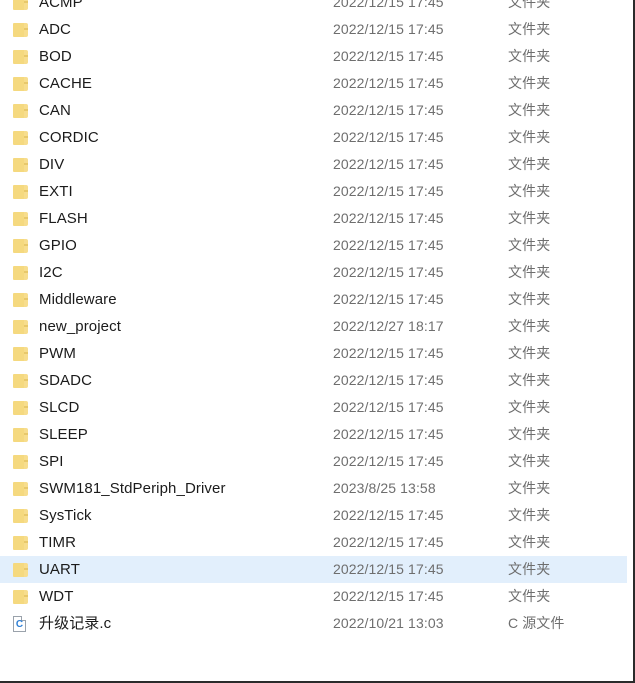 The image size is (635, 683). What do you see at coordinates (166, 488) in the screenshot?
I see `file-name-cell: SWM181_StdPeriph_Driver` at bounding box center [166, 488].